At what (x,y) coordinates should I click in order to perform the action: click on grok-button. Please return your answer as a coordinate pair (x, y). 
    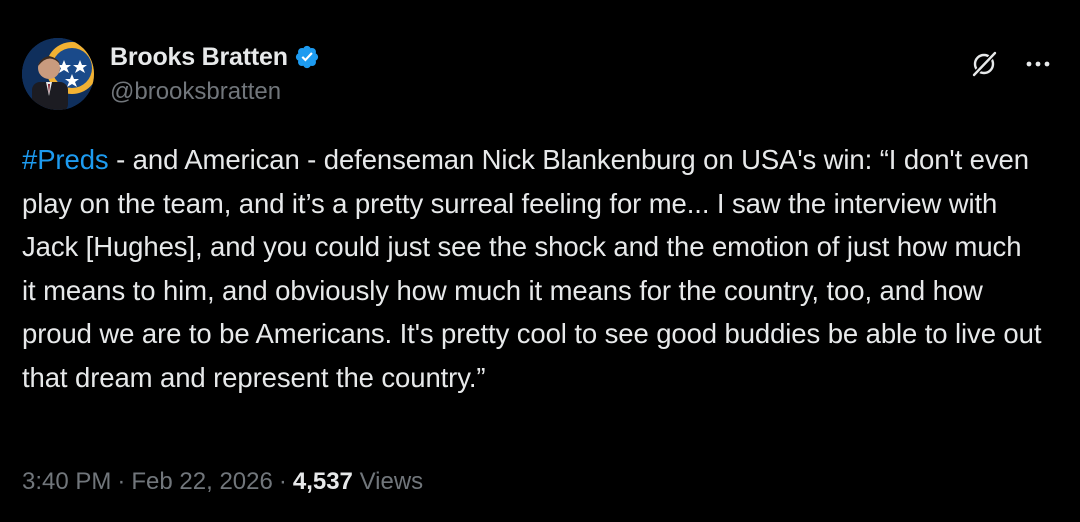
    Looking at the image, I should click on (984, 64).